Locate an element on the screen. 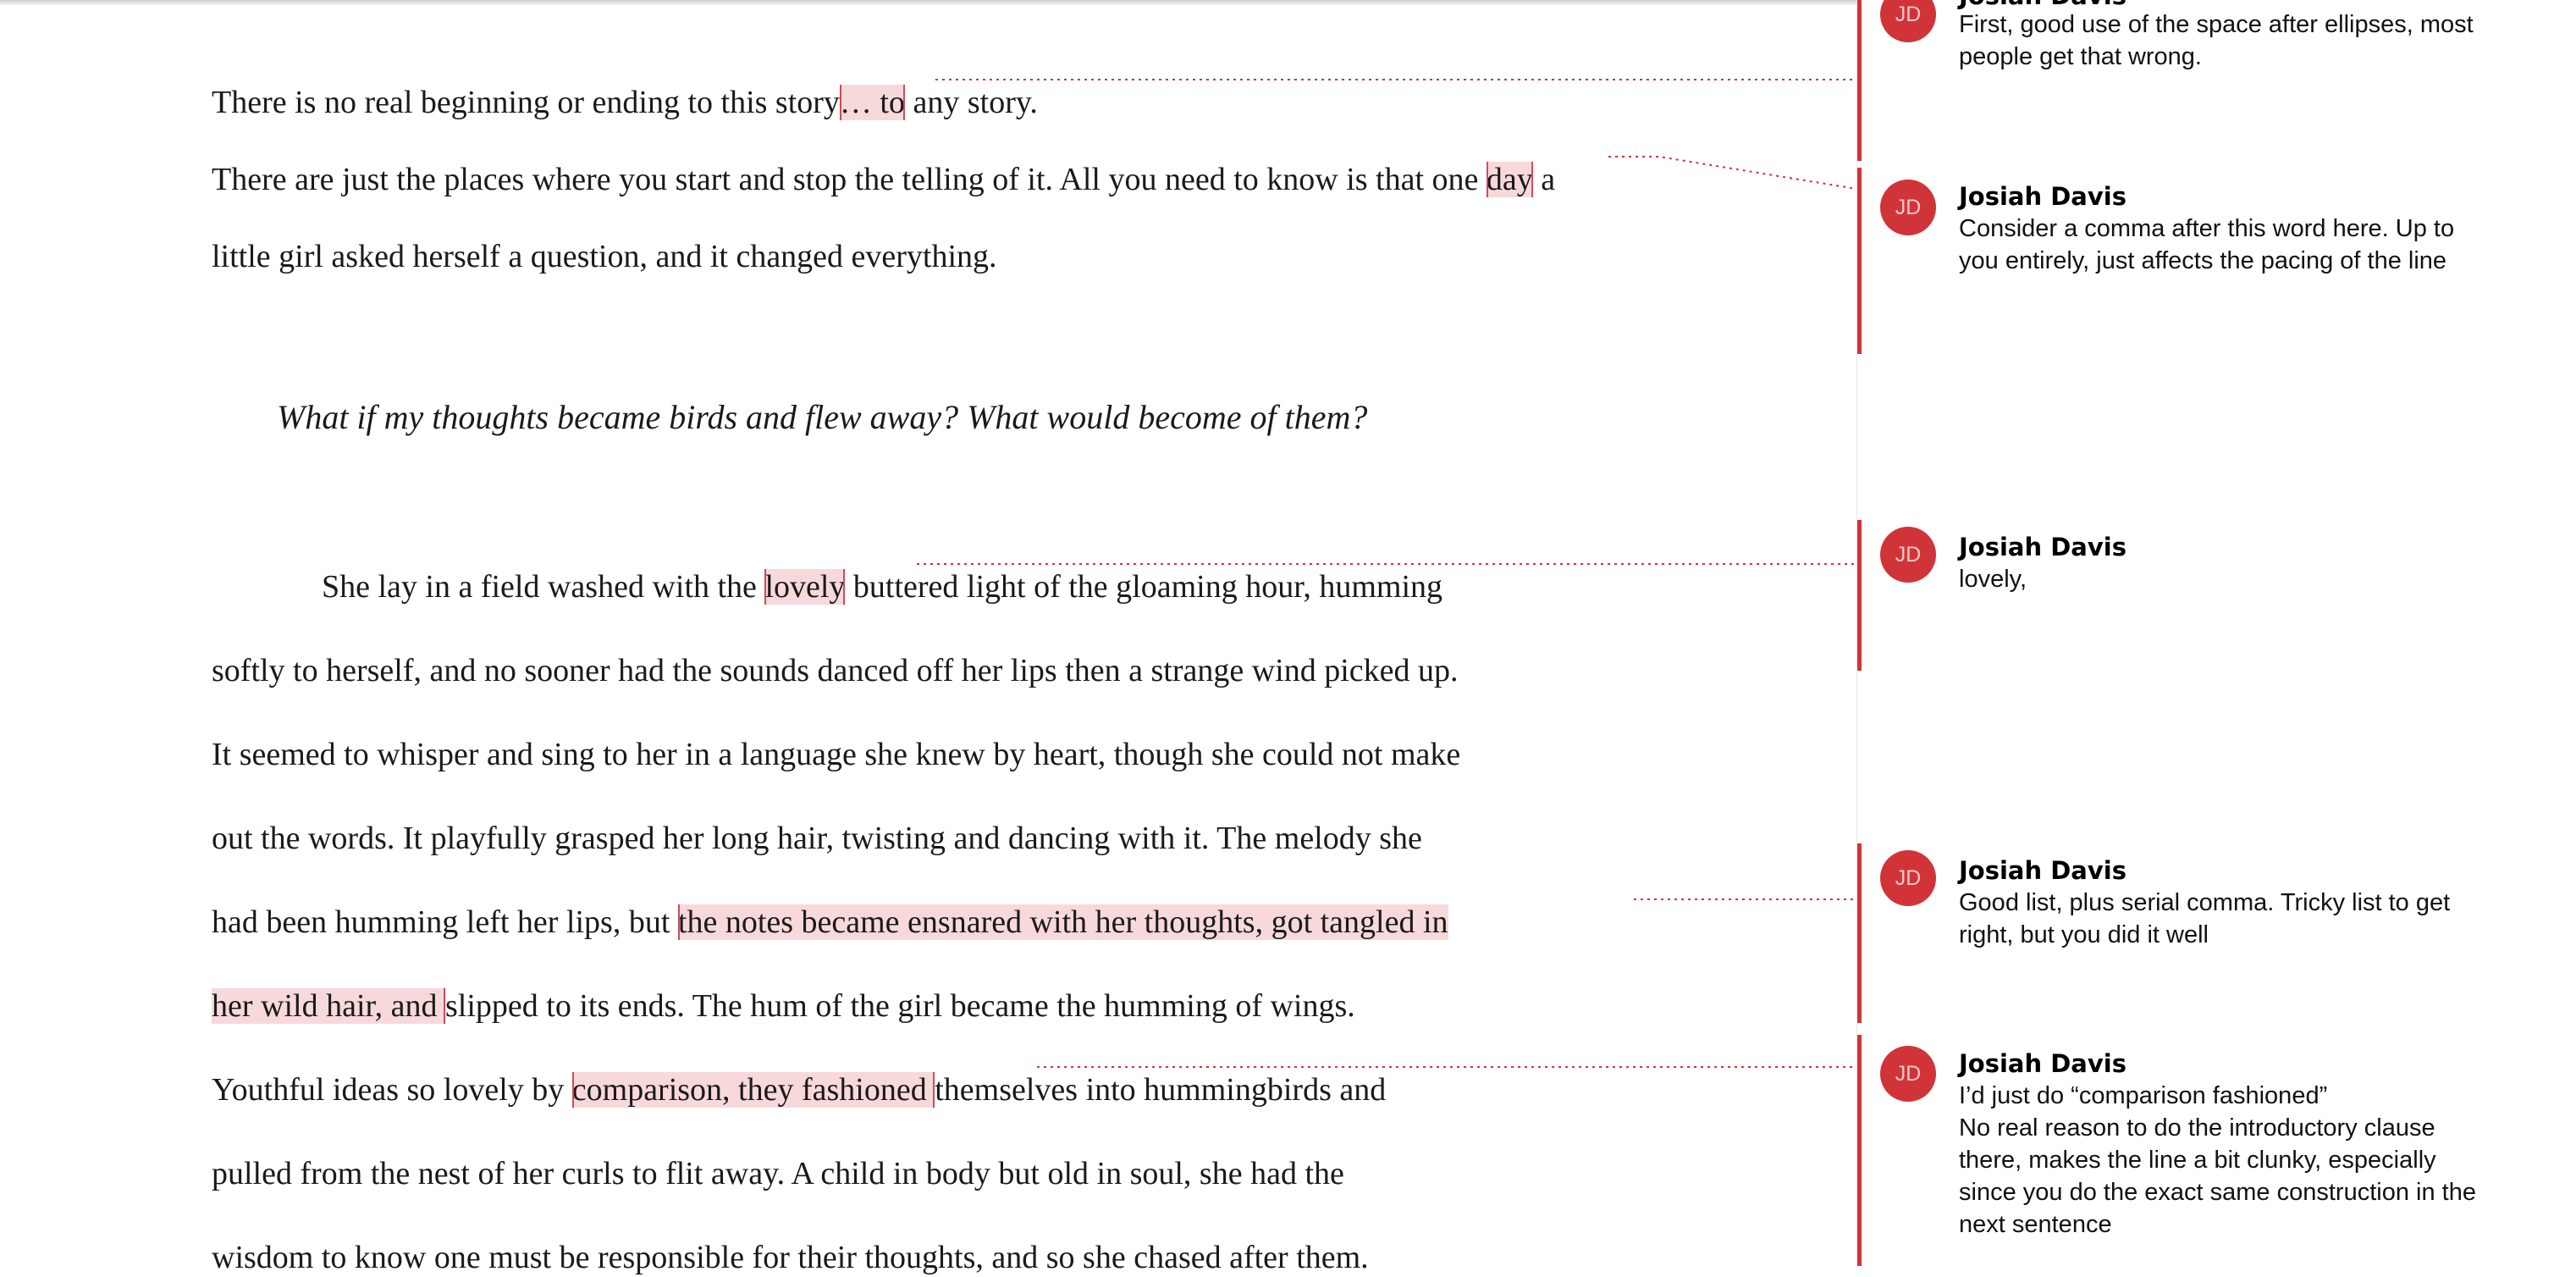 The width and height of the screenshot is (2576, 1277). comment-anchor-comparison: comparison, they fashioned is located at coordinates (753, 1090).